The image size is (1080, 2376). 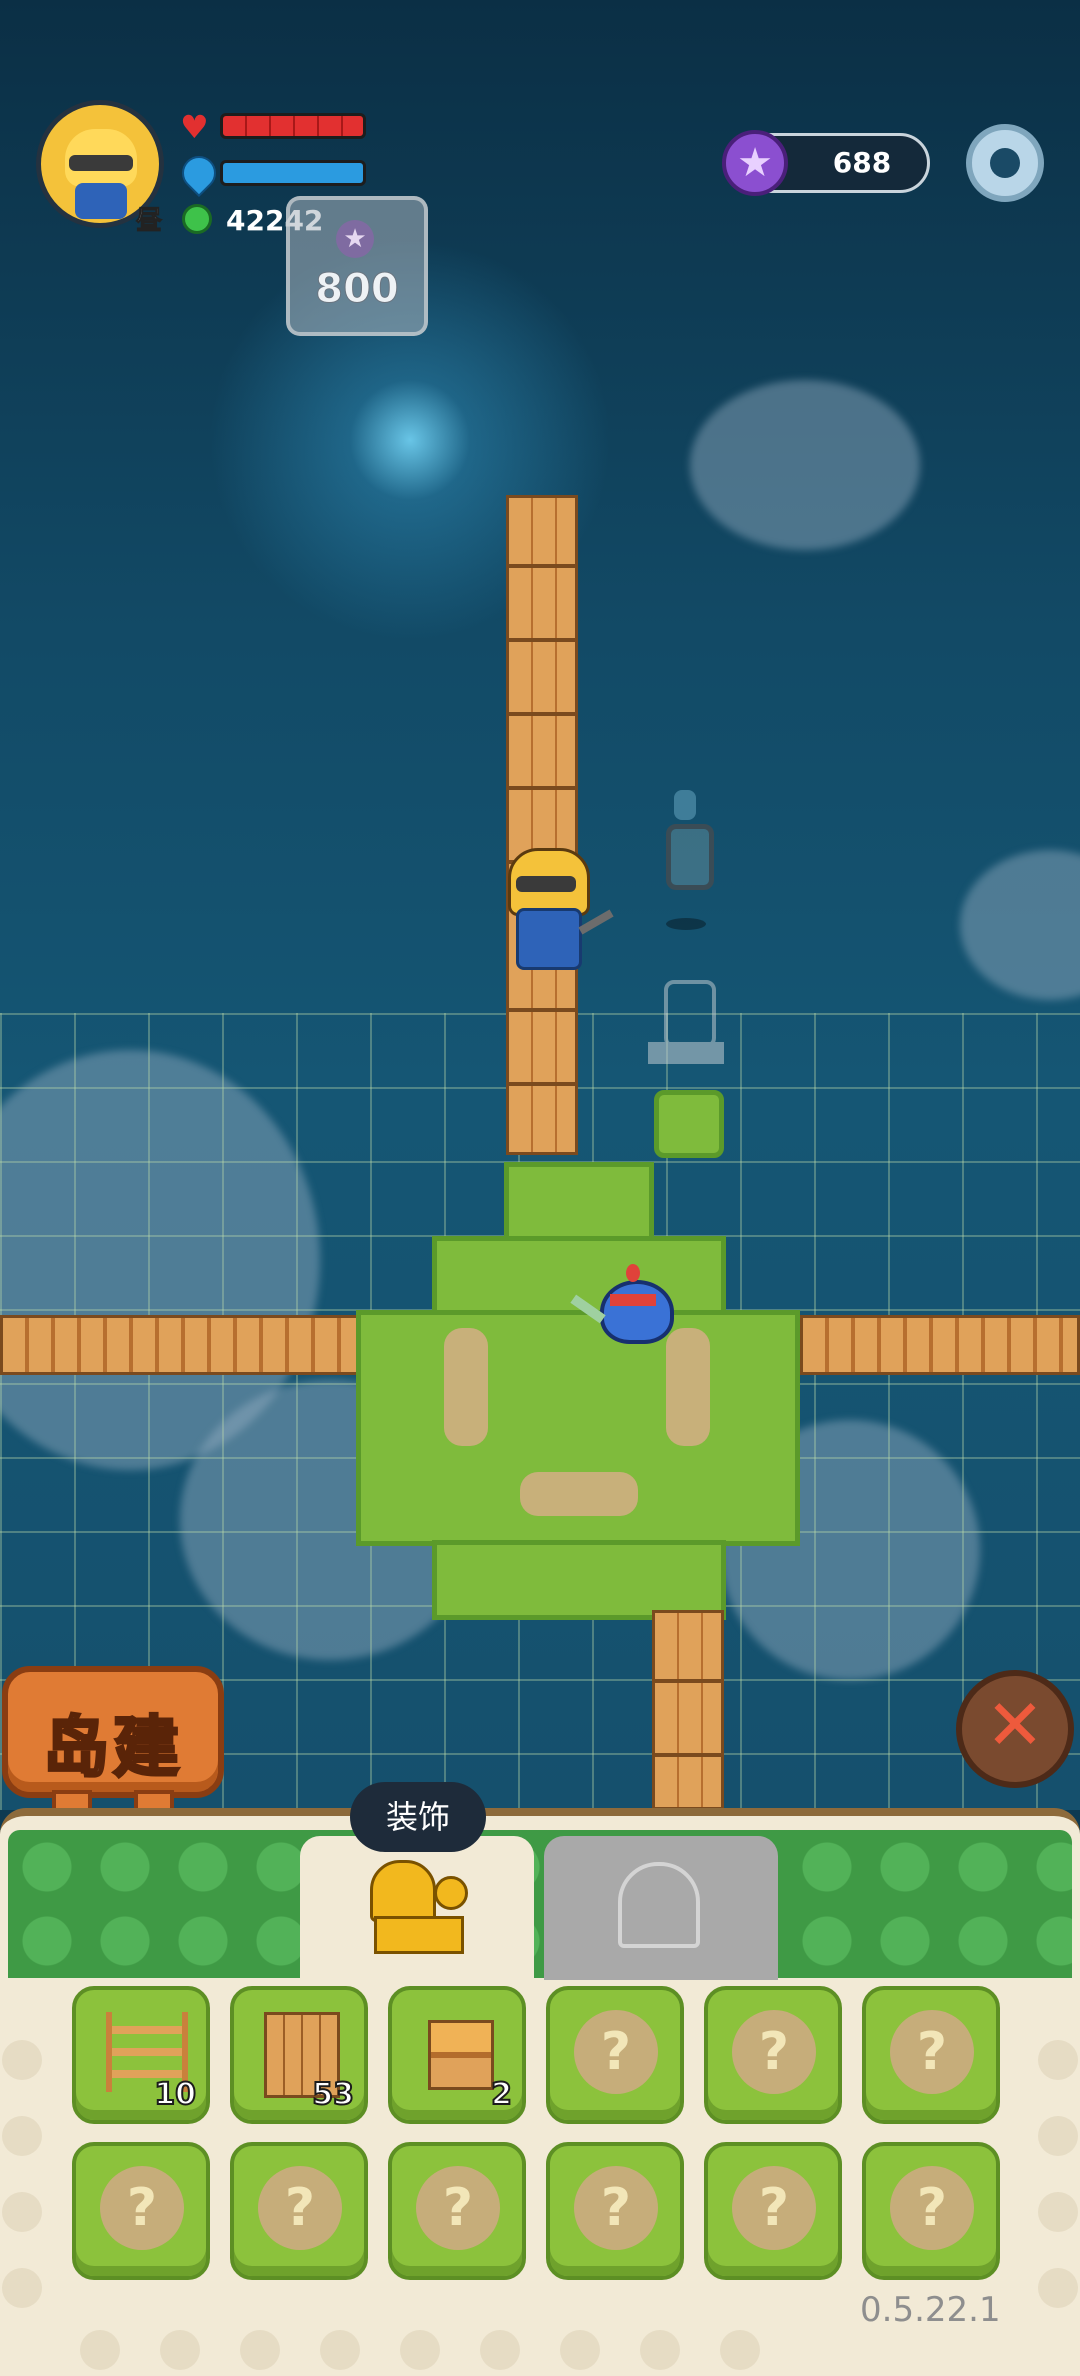 What do you see at coordinates (357, 289) in the screenshot?
I see `price-value: 800` at bounding box center [357, 289].